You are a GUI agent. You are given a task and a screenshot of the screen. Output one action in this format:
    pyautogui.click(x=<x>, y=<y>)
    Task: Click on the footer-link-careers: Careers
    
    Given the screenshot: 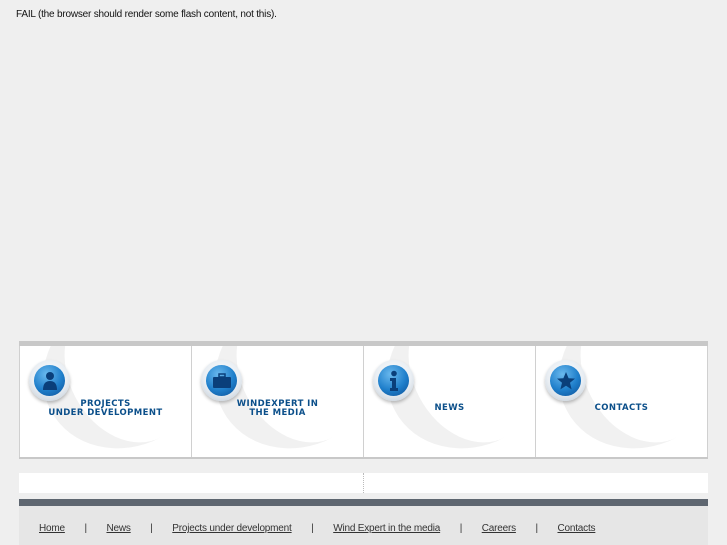 What is the action you would take?
    pyautogui.click(x=499, y=528)
    